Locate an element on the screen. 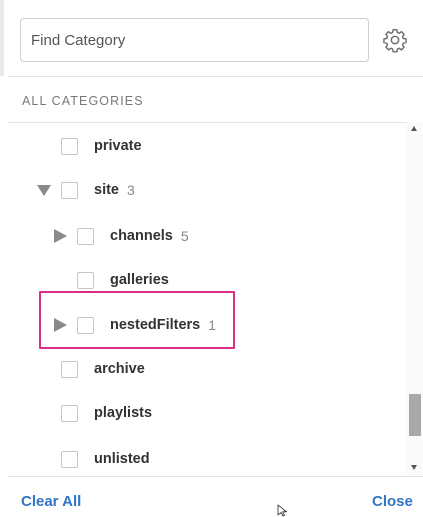 This screenshot has width=423, height=517. list-item: site 3 is located at coordinates (98, 190).